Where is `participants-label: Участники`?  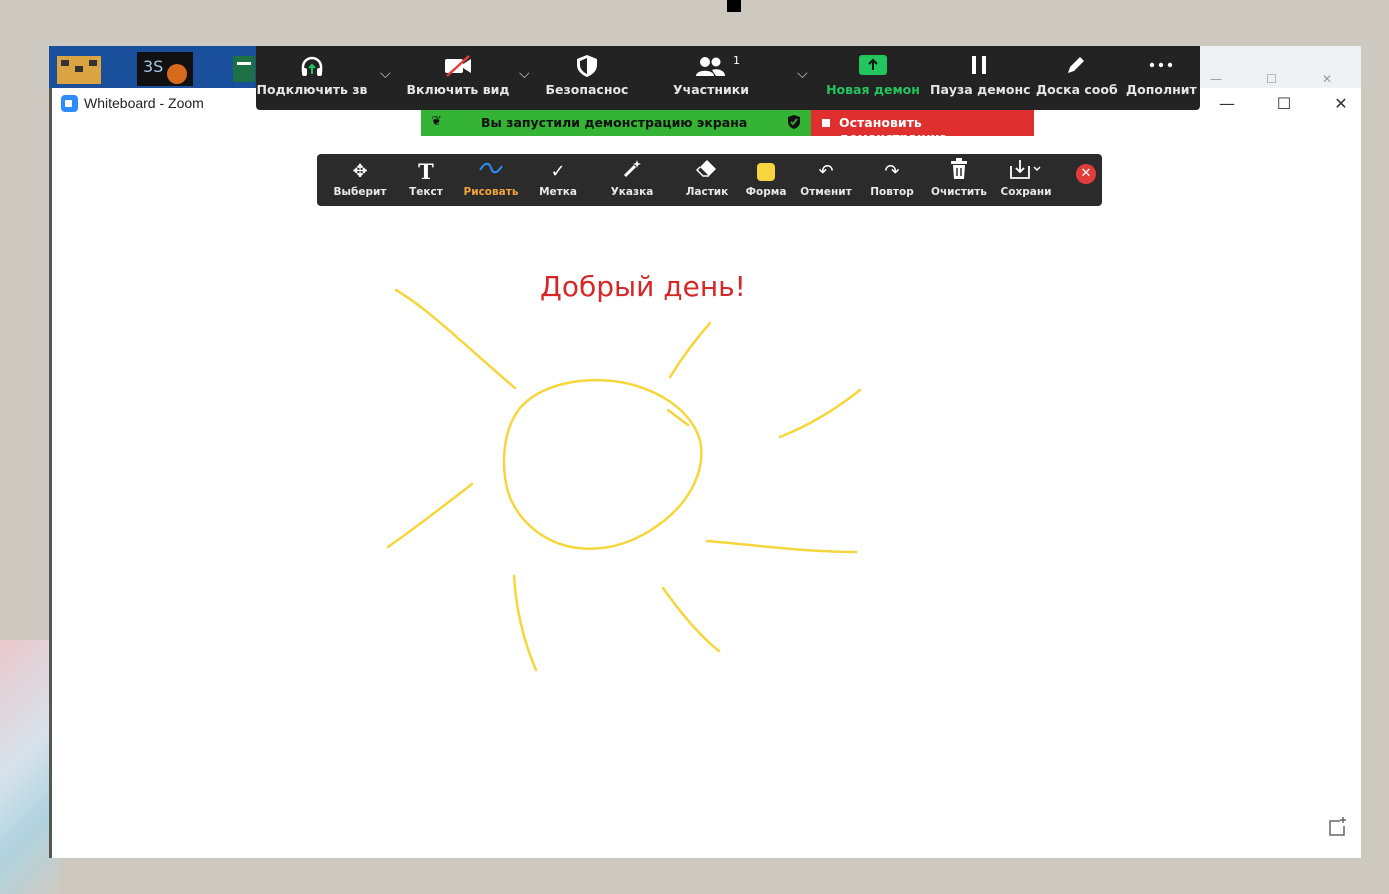 participants-label: Участники is located at coordinates (711, 89).